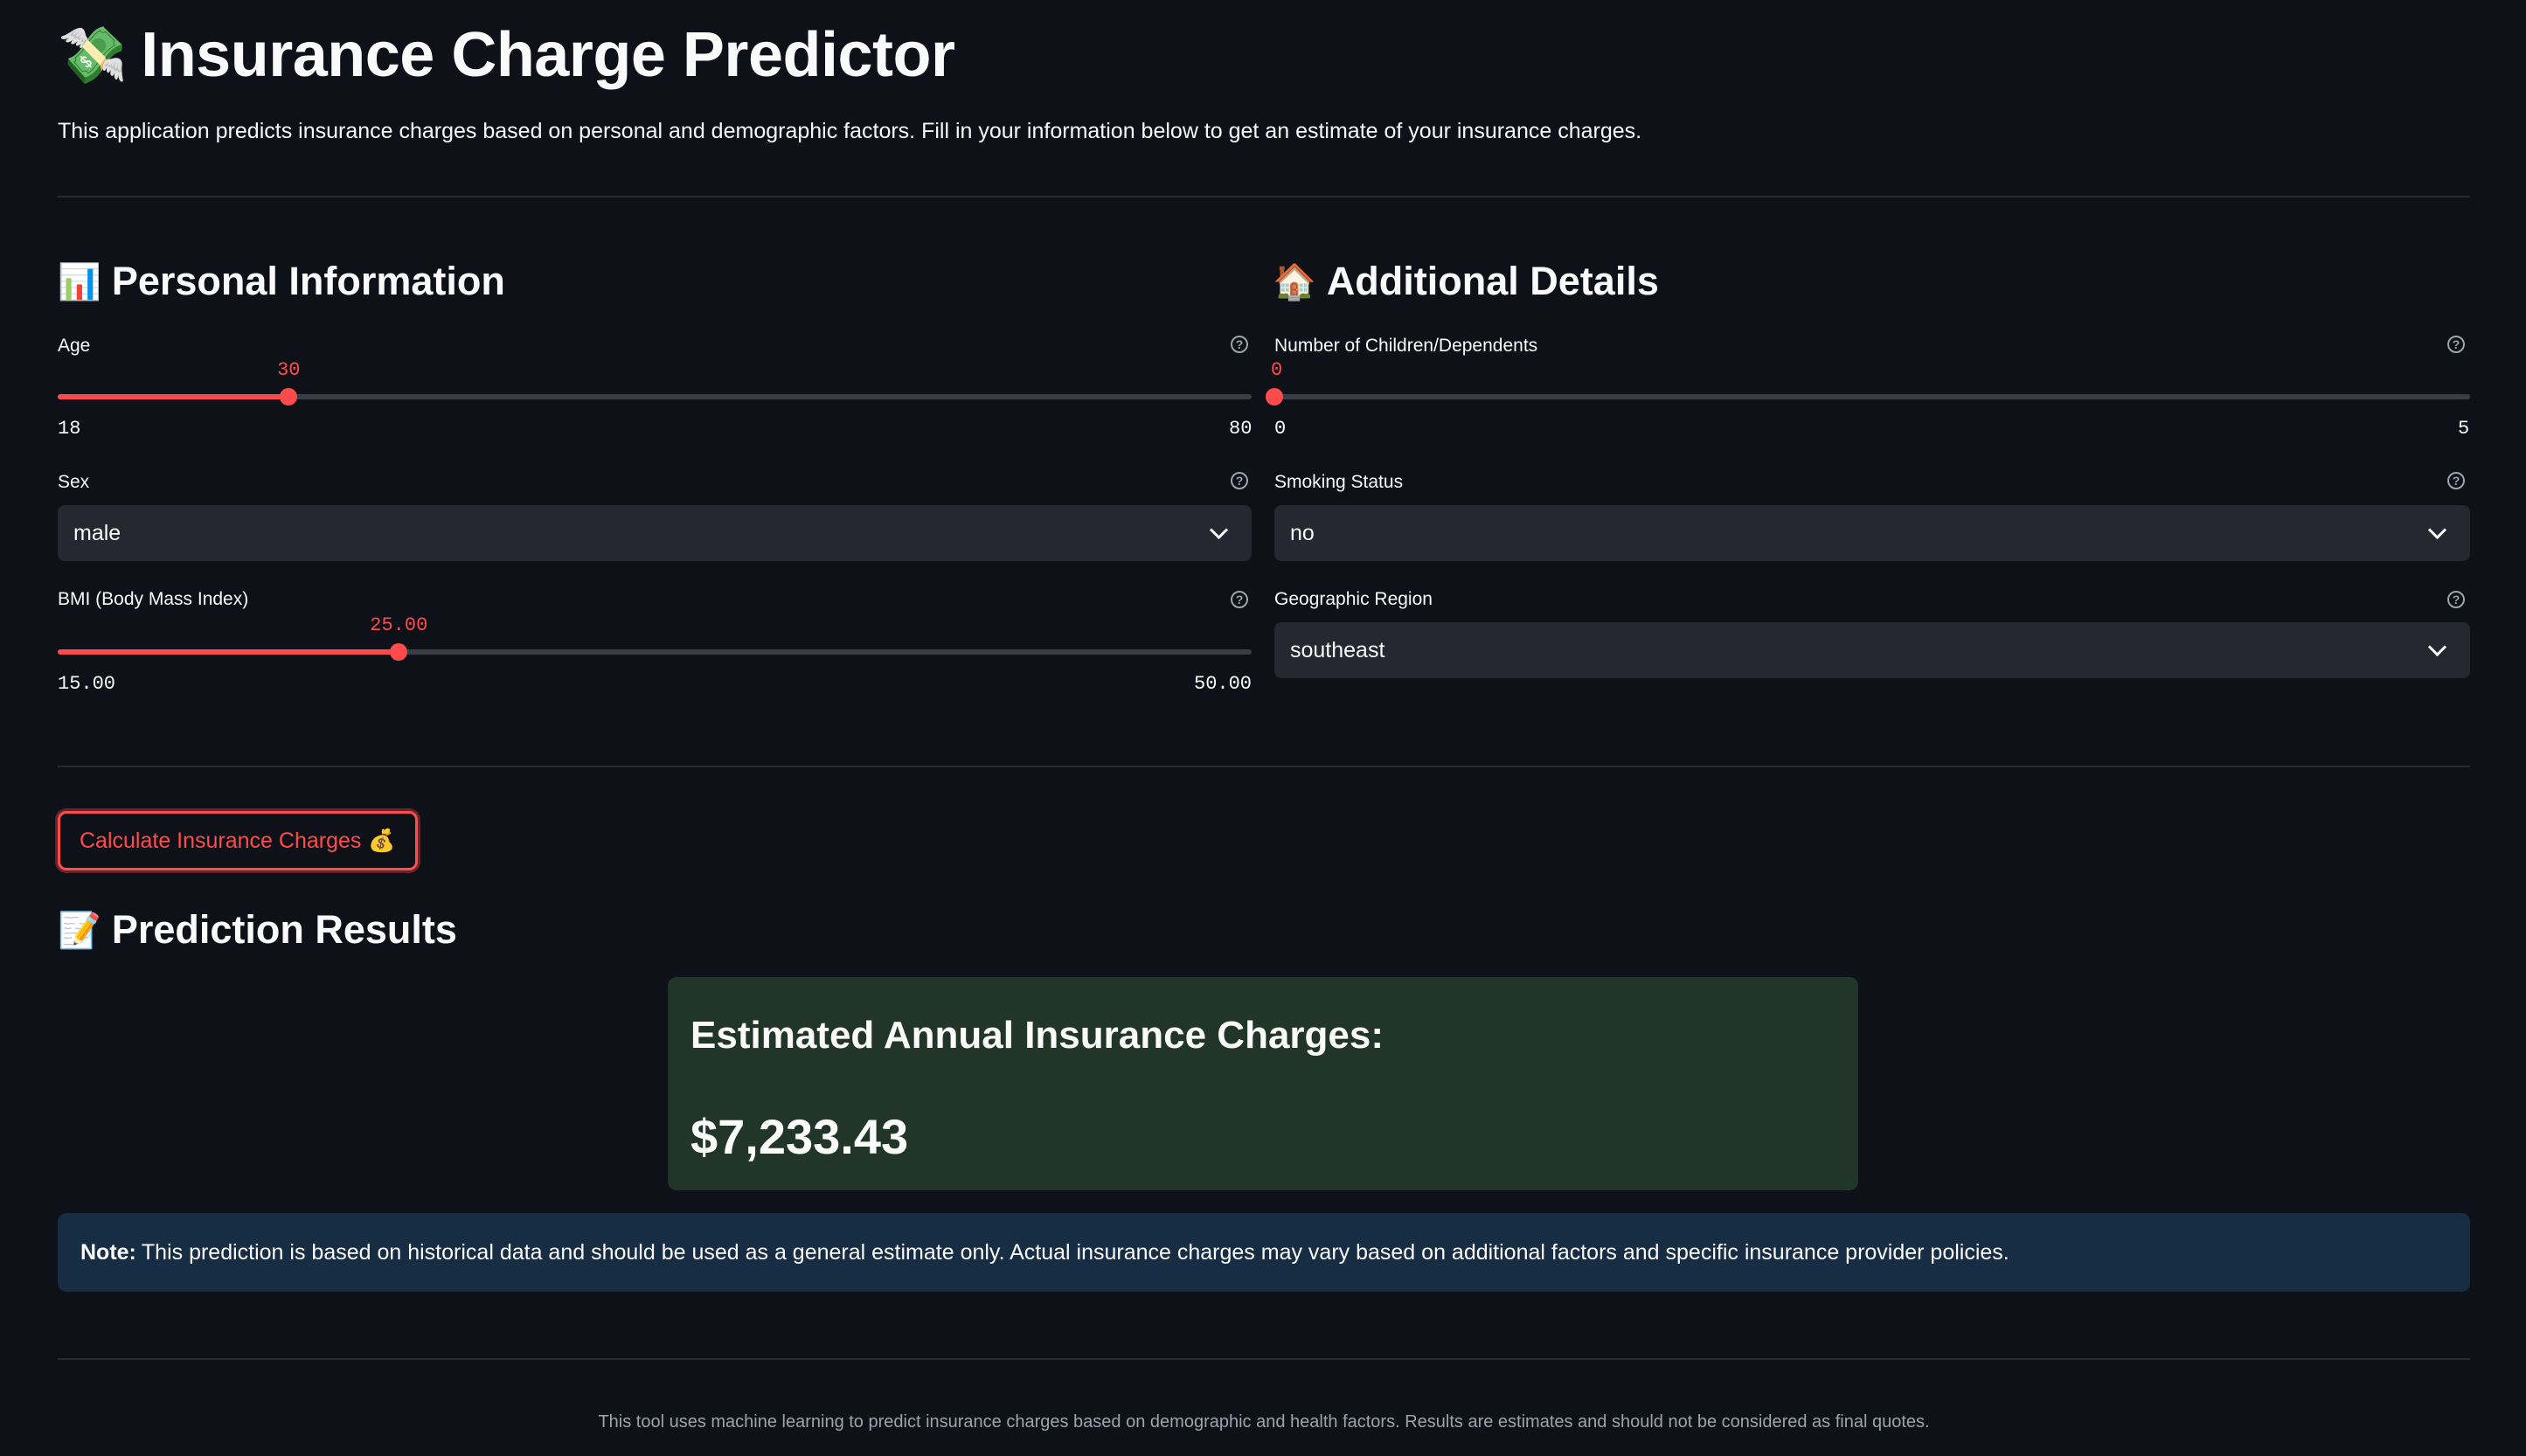 The width and height of the screenshot is (2526, 1456). I want to click on sex-select-value: male, so click(97, 532).